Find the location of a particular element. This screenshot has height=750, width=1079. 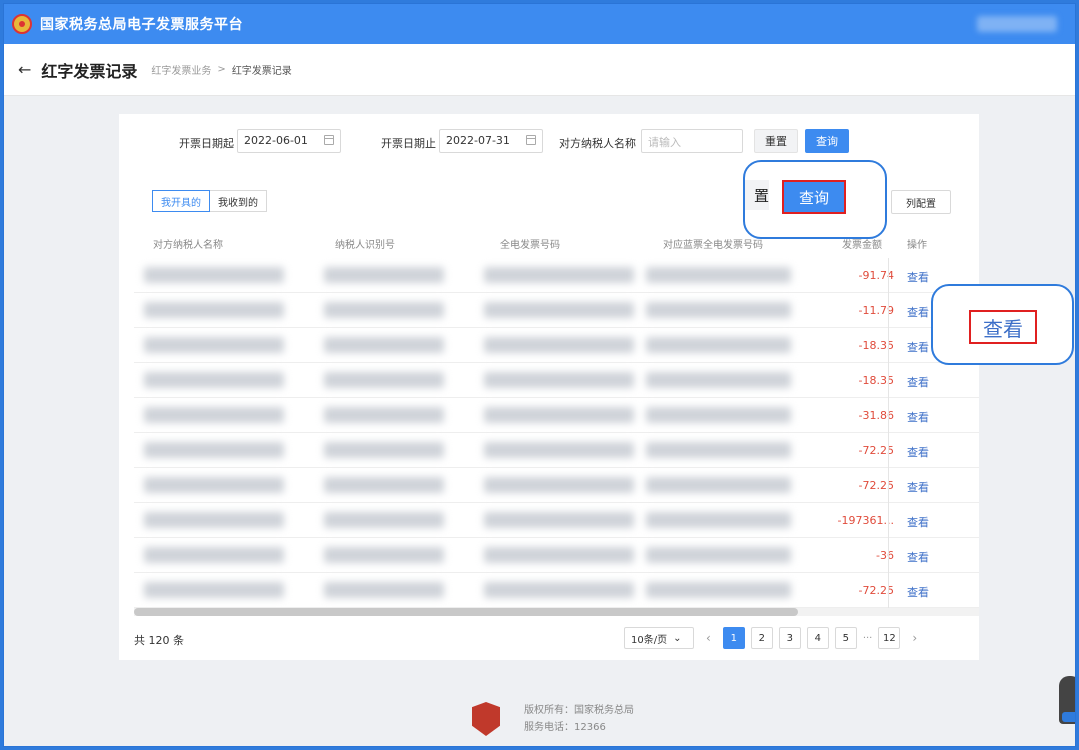

query-callout: 置 查询 is located at coordinates (815, 199).